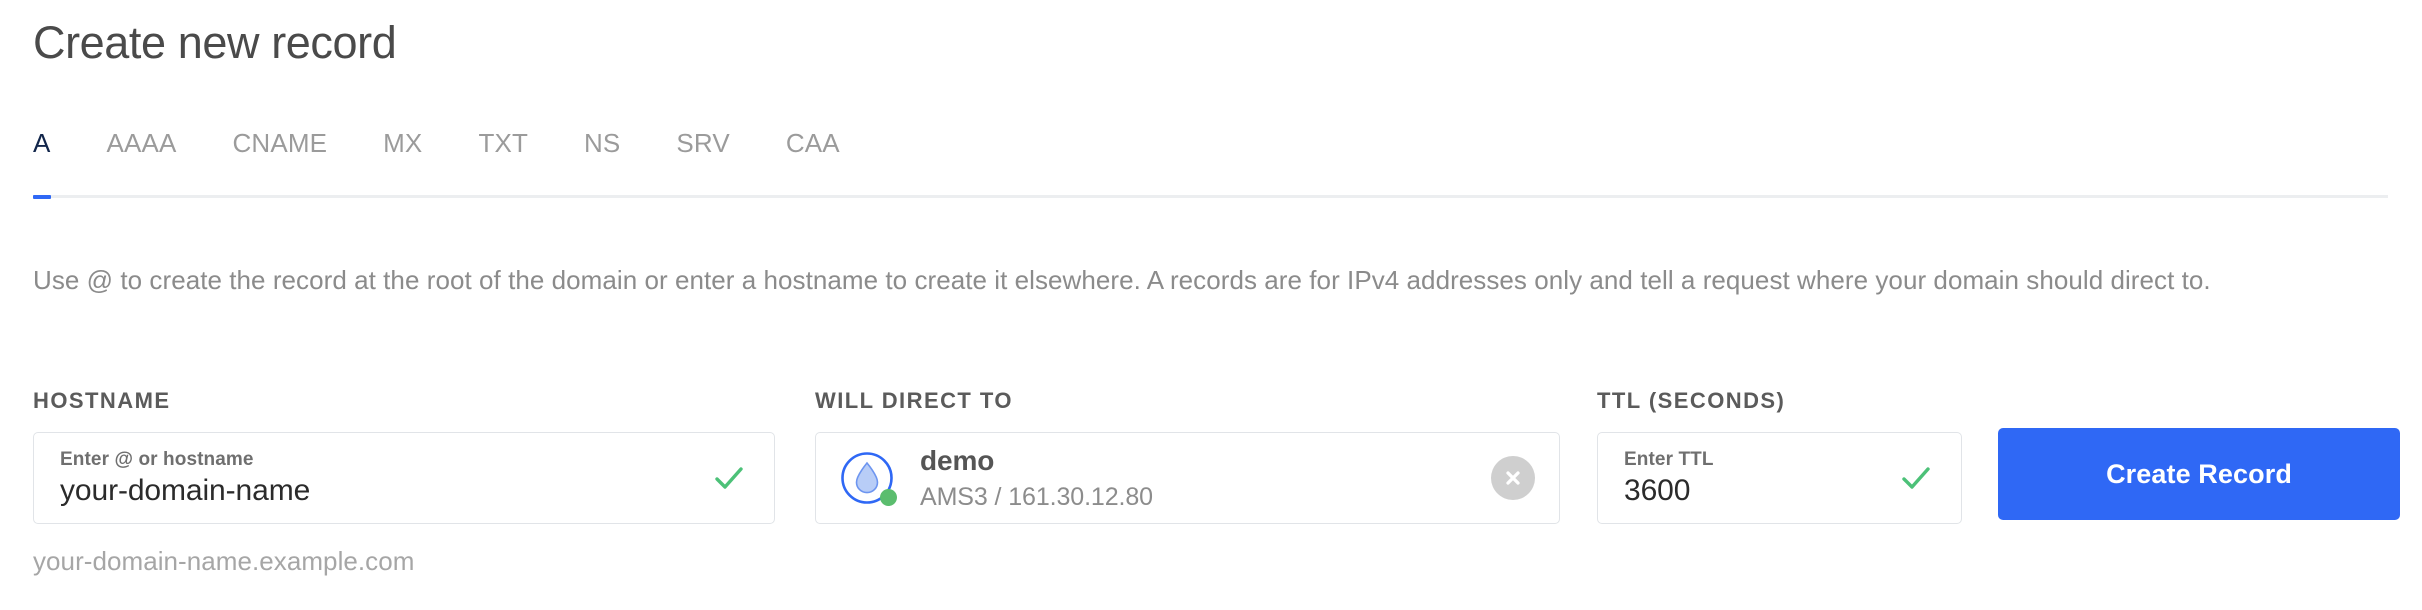 This screenshot has width=2422, height=610. I want to click on tab-caa: CAA, so click(813, 163).